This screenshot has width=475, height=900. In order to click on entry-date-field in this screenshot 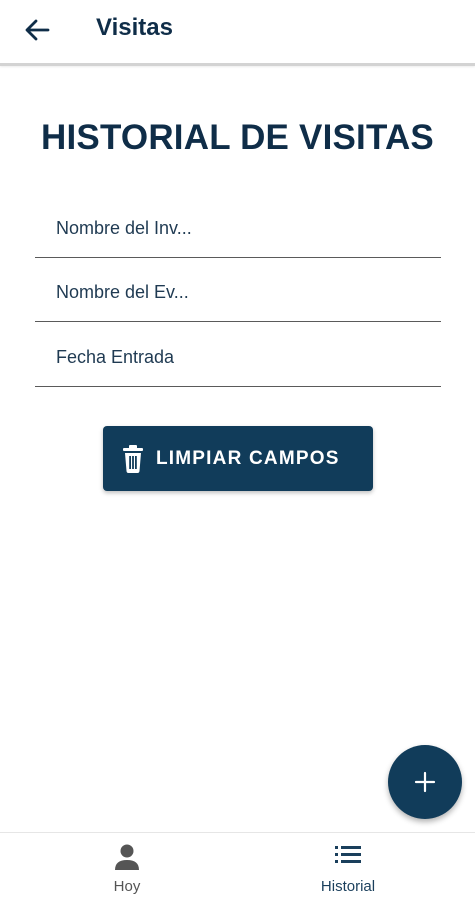, I will do `click(238, 361)`.